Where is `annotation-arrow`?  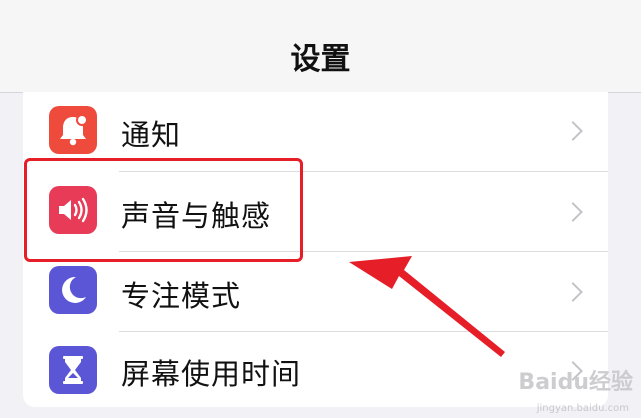 annotation-arrow is located at coordinates (427, 306).